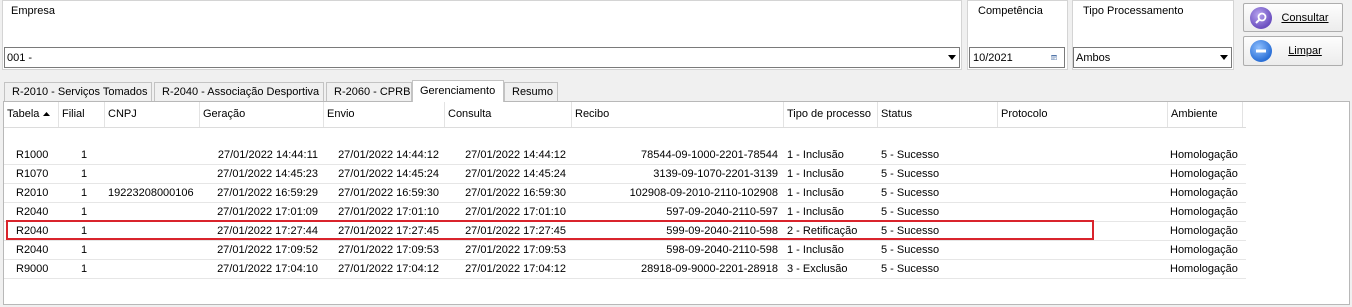 The width and height of the screenshot is (1352, 307). What do you see at coordinates (817, 269) in the screenshot?
I see `table-cell: 3 - Exclusão` at bounding box center [817, 269].